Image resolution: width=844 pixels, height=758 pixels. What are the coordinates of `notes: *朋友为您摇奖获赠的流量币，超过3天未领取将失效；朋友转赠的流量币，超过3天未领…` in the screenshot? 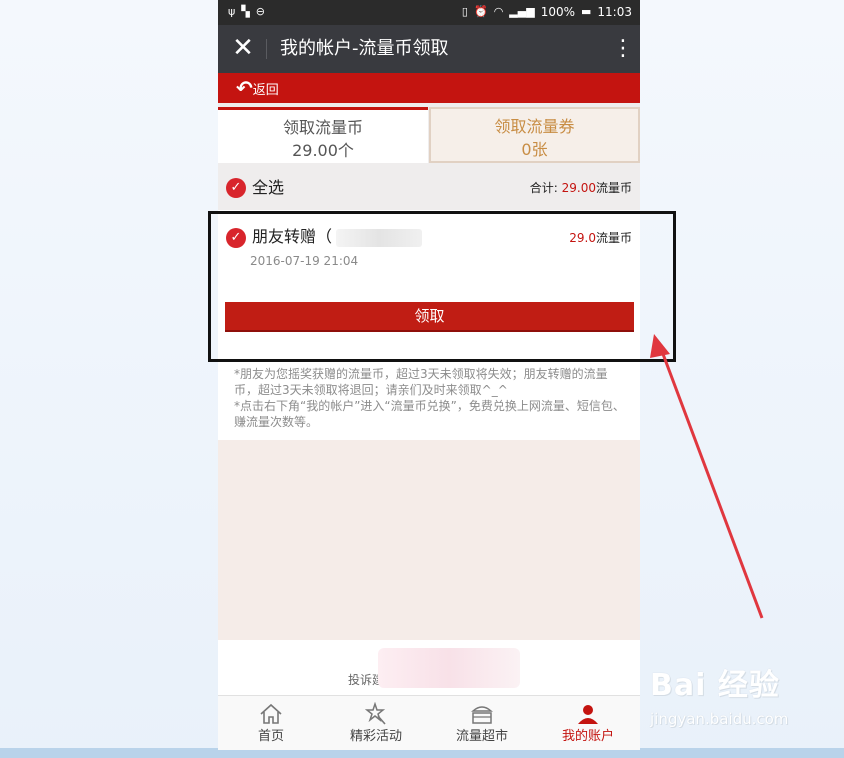 It's located at (432, 398).